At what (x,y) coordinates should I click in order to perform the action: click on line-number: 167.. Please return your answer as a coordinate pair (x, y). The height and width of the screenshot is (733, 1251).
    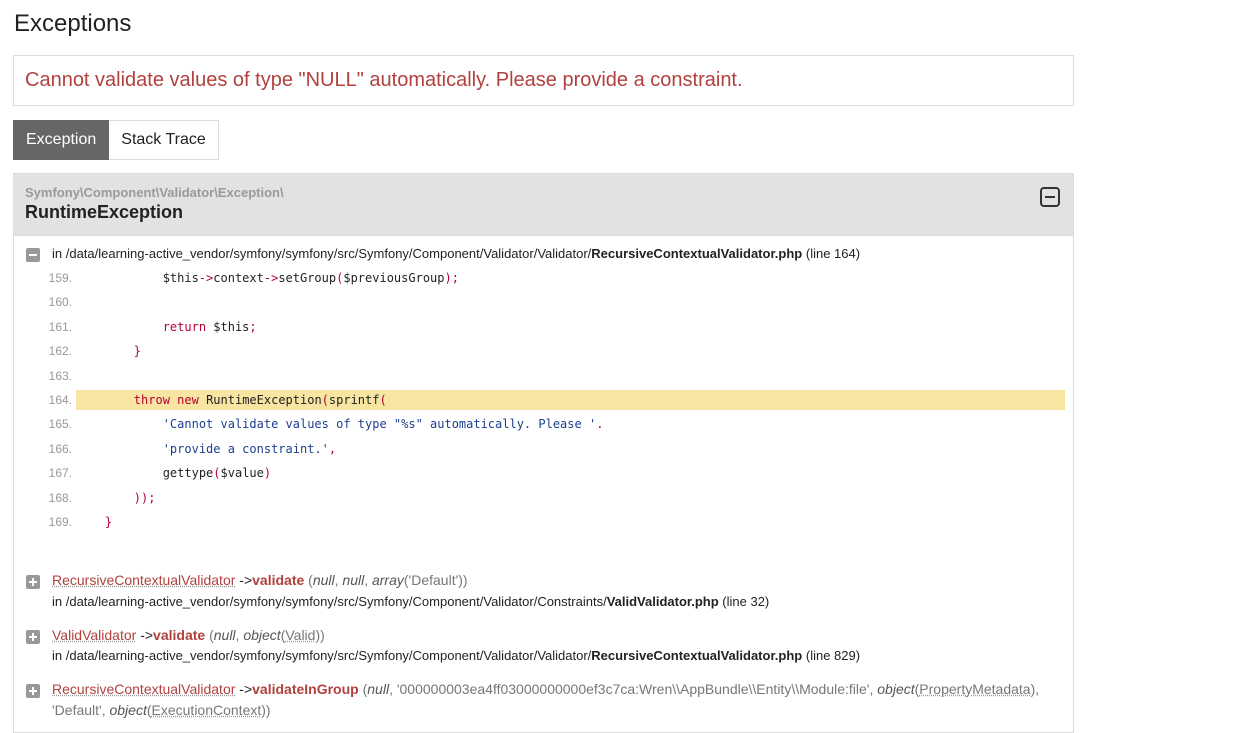
    Looking at the image, I should click on (60, 473).